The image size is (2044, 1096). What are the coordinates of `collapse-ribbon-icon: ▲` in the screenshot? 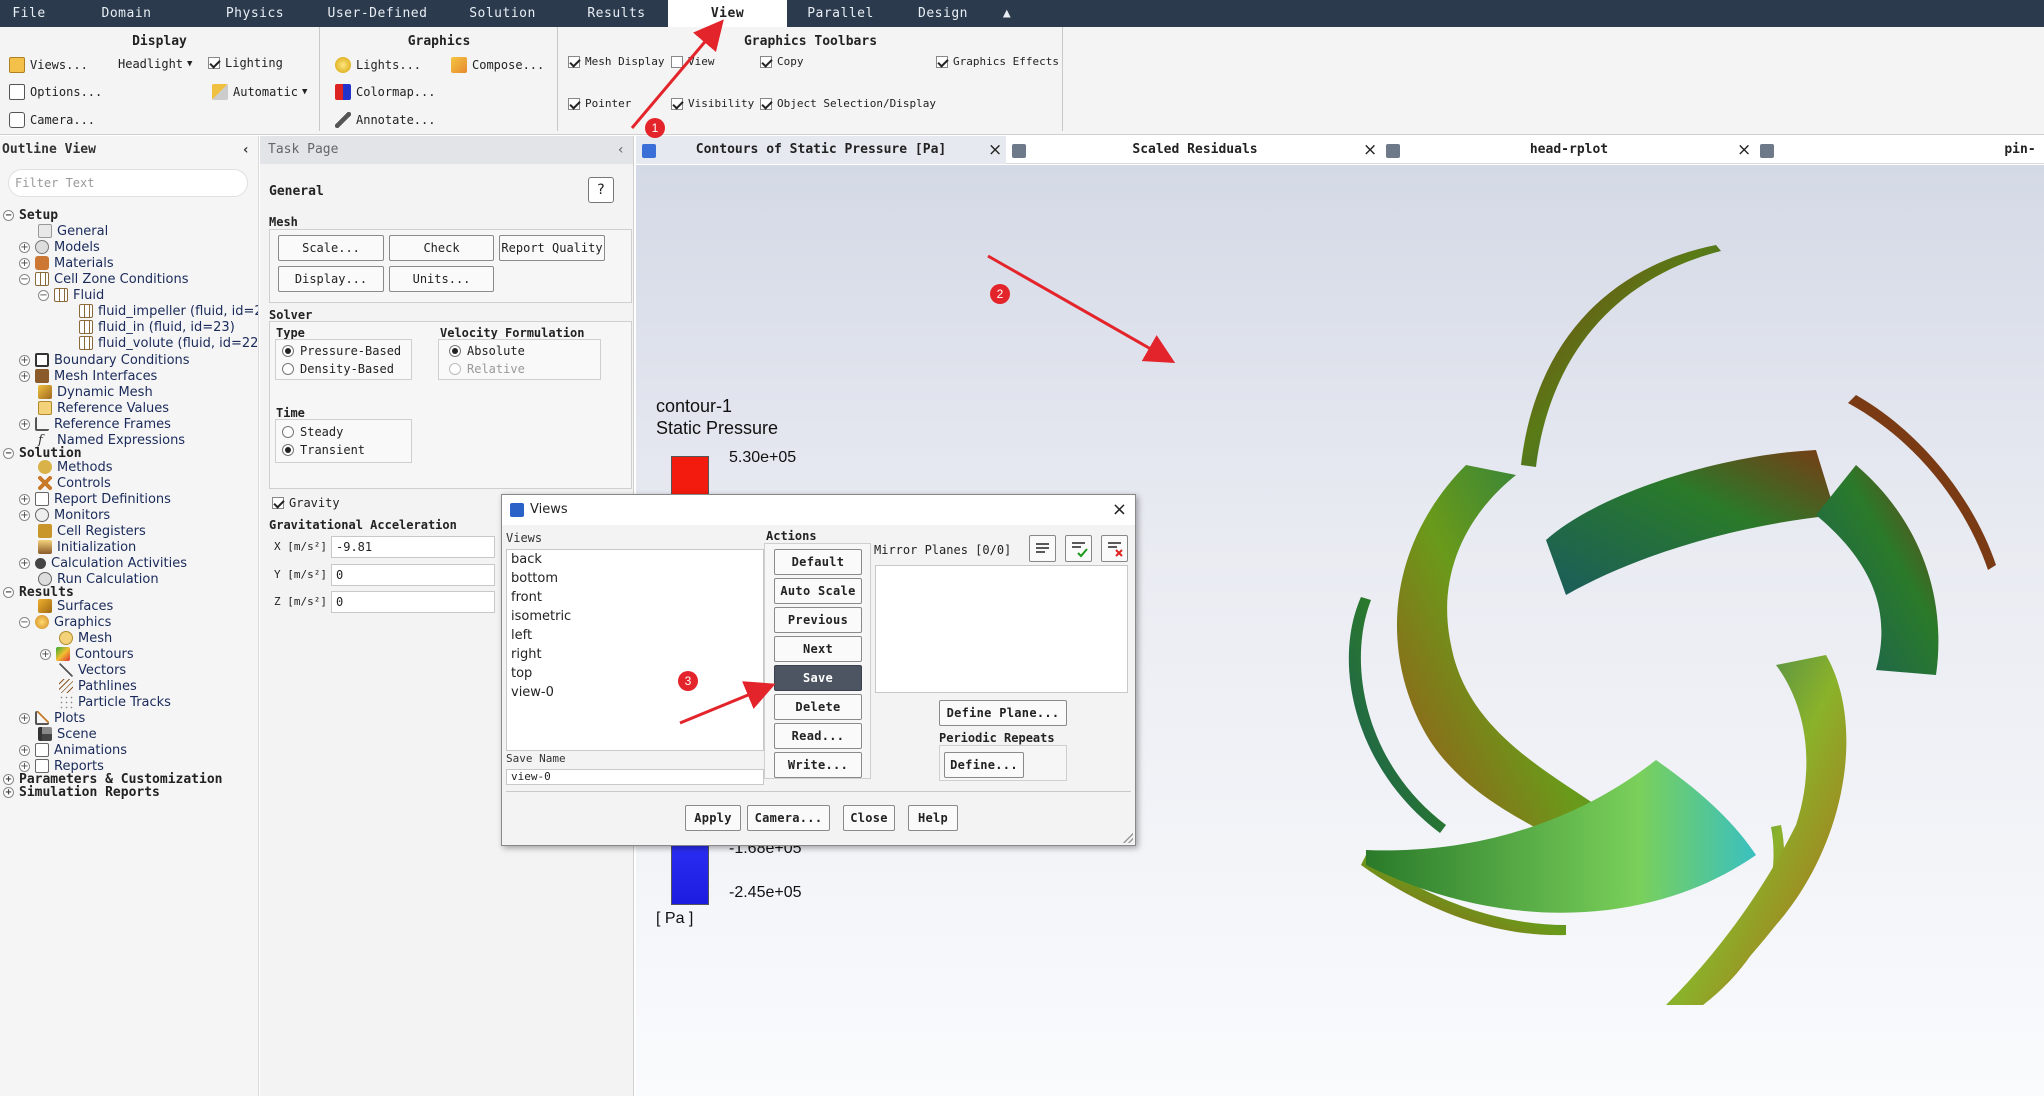 It's located at (1007, 13).